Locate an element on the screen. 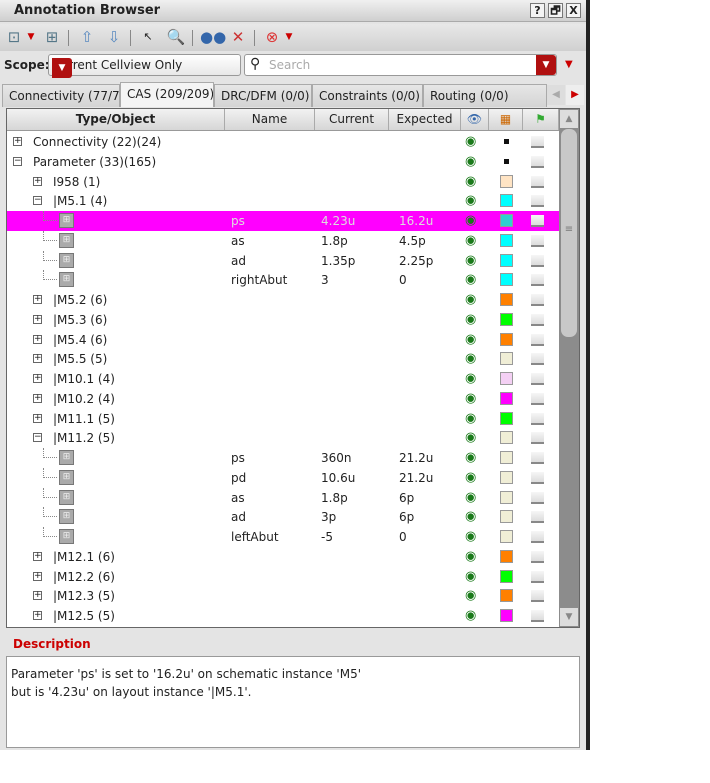 This screenshot has height=783, width=710. show-icon: ●● is located at coordinates (213, 37).